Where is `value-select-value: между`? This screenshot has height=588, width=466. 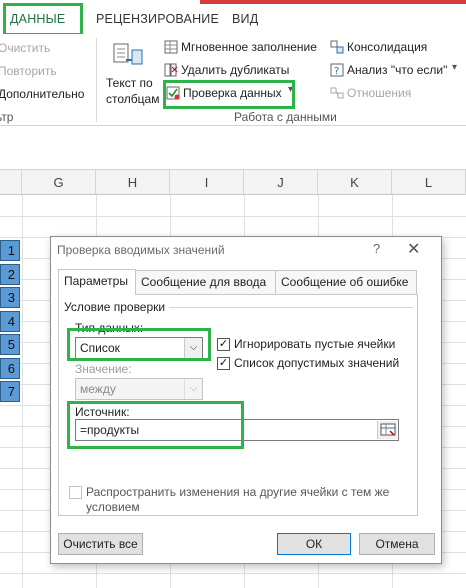
value-select-value: между is located at coordinates (98, 389).